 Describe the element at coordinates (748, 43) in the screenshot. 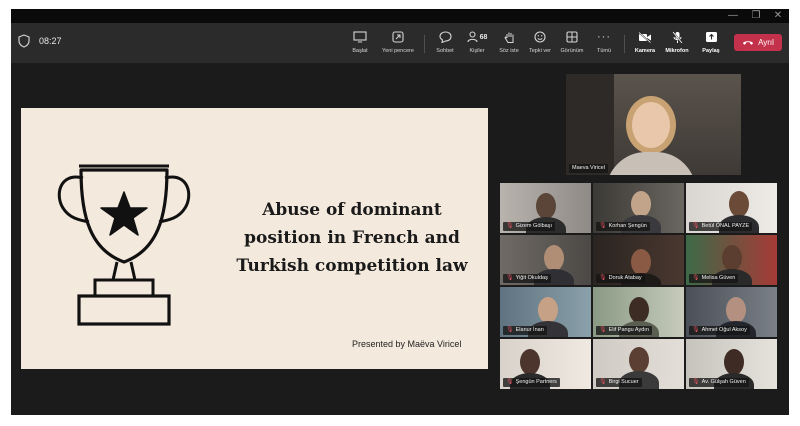

I see `hang-up-icon` at that location.